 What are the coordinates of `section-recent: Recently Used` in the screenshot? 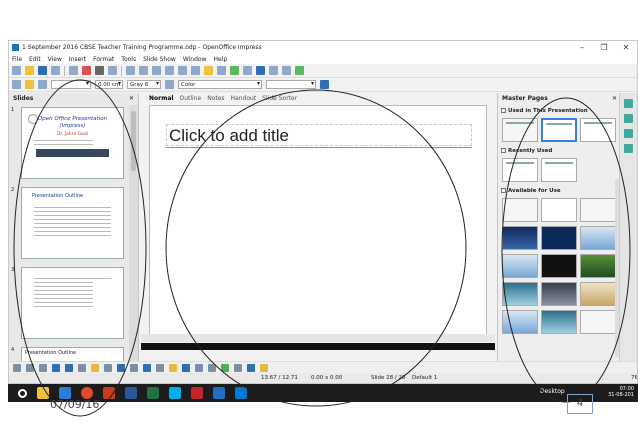 It's located at (559, 152).